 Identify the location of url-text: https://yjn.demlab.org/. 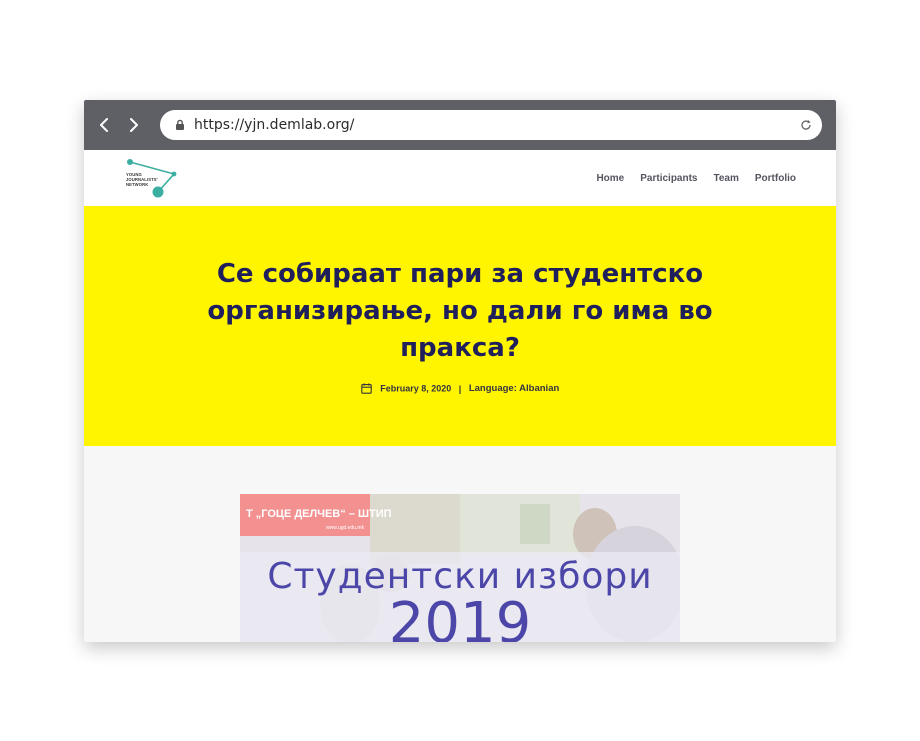
(274, 125).